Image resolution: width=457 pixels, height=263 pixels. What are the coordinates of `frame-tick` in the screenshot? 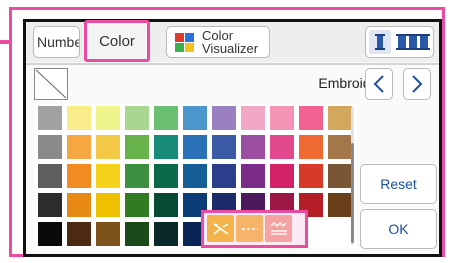 It's located at (4, 42).